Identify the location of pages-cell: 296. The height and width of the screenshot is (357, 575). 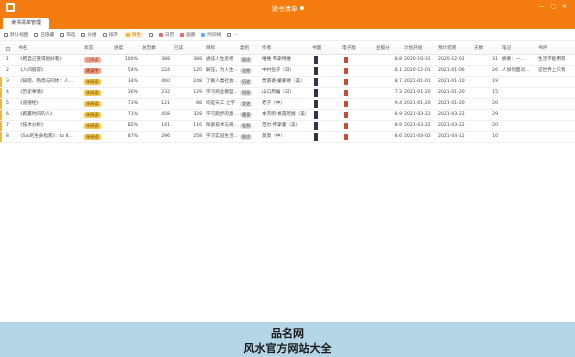
(156, 137).